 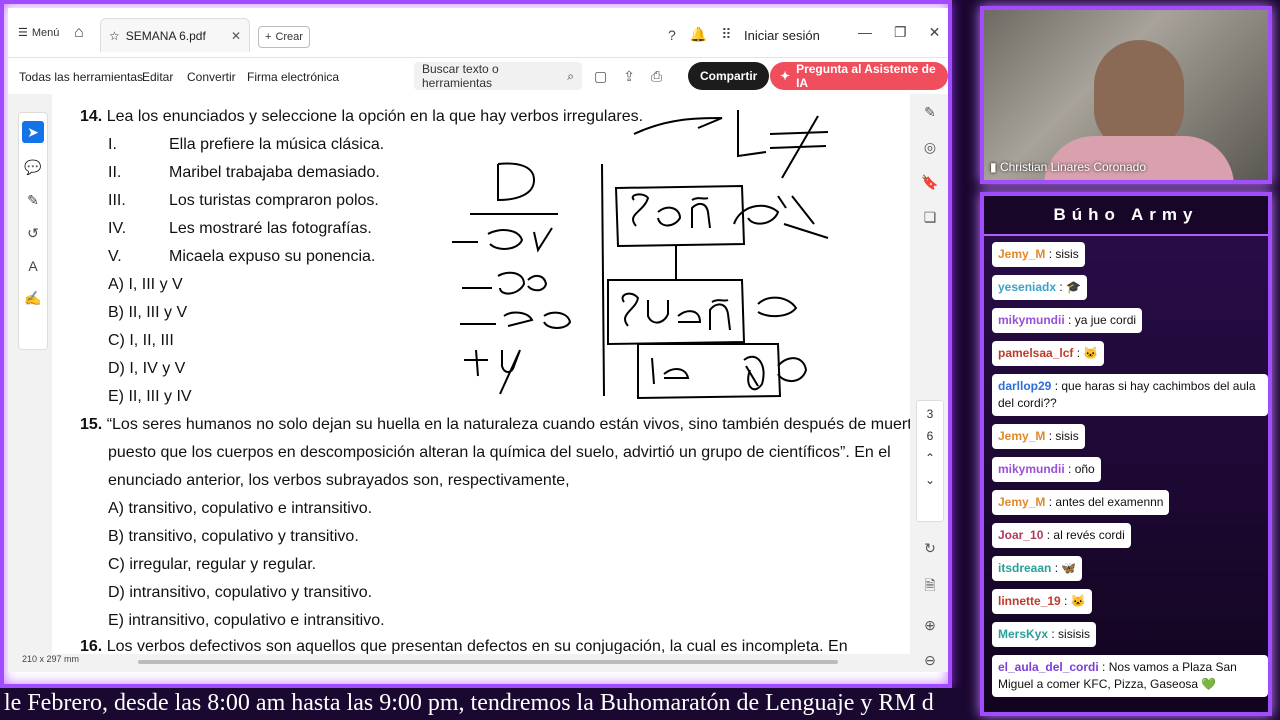 I want to click on menu-button: ☰ Menú, so click(x=38, y=33).